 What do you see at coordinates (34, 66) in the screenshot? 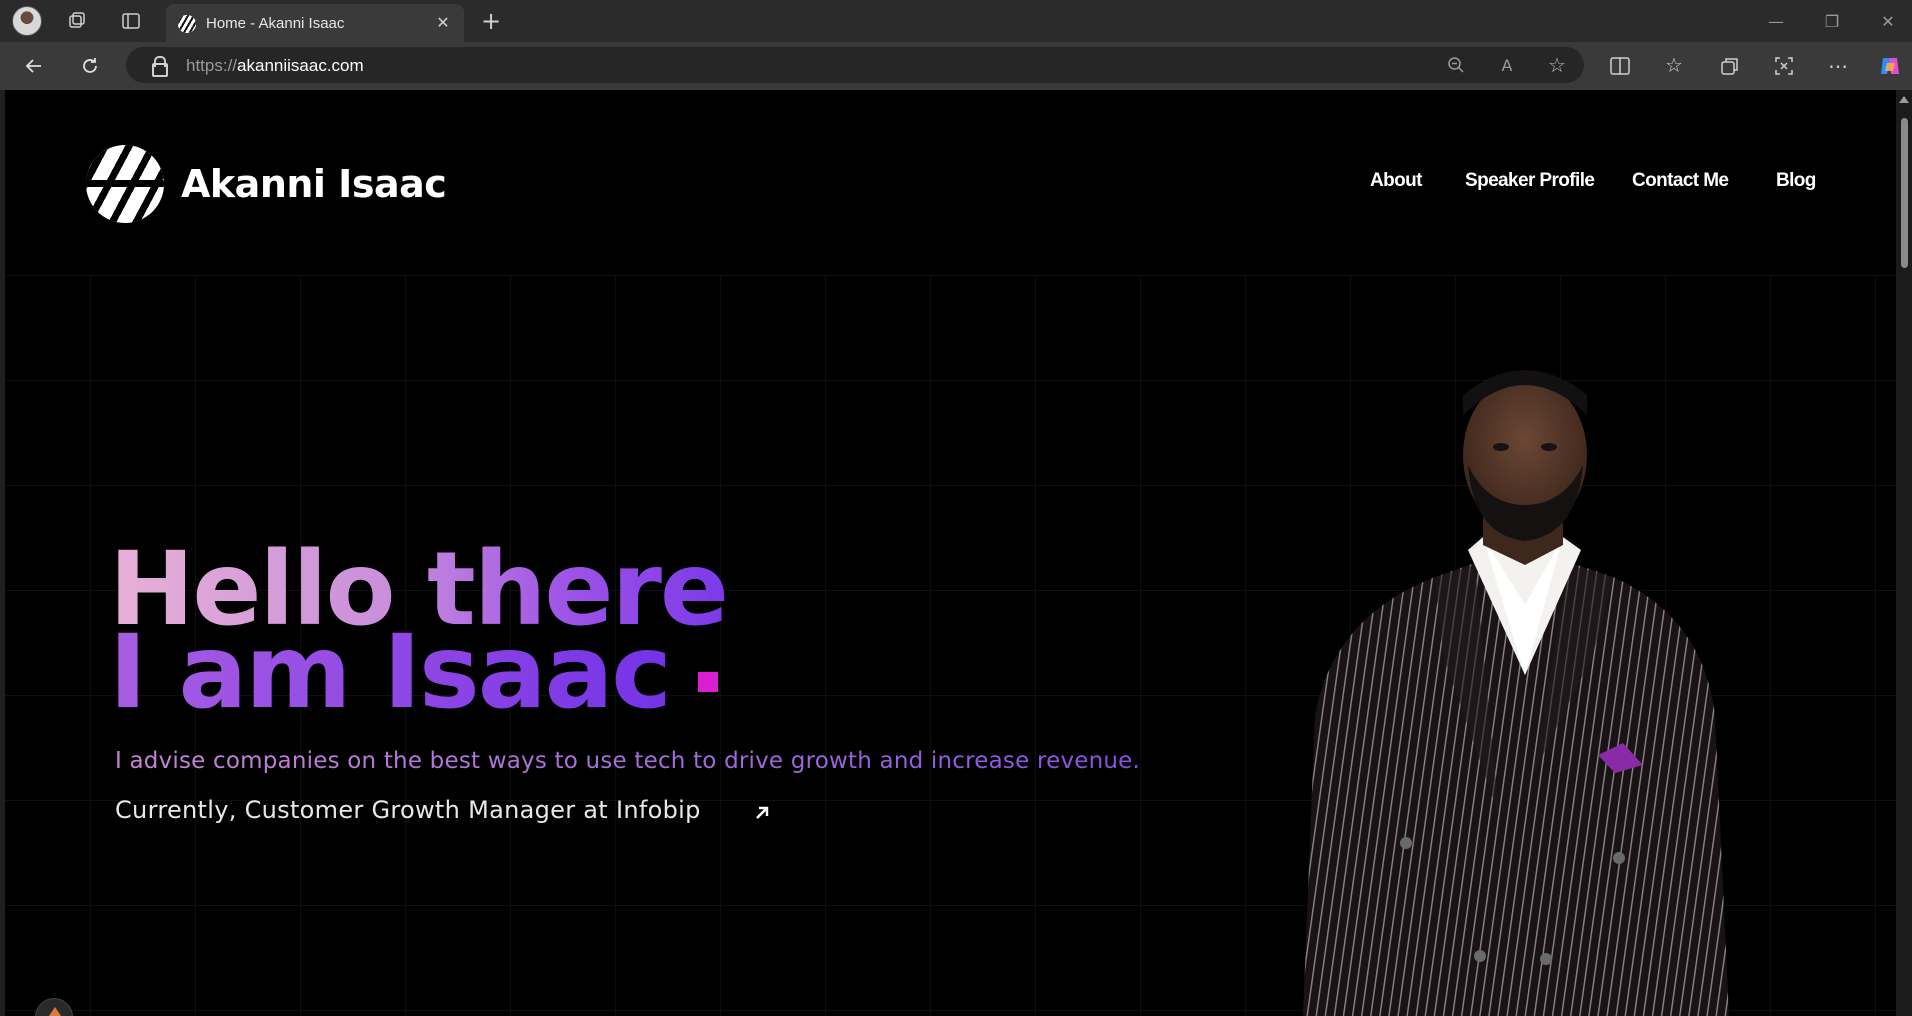
I see `back-arrow-icon` at bounding box center [34, 66].